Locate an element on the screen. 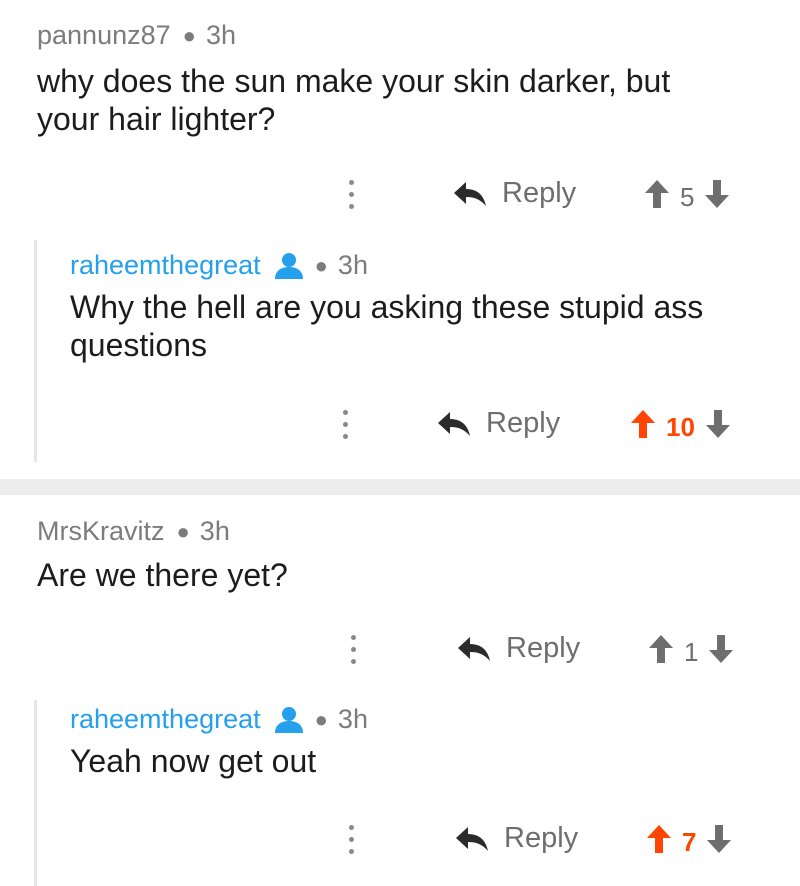 This screenshot has width=800, height=886. comment-body-line: Are we there yet? is located at coordinates (162, 575).